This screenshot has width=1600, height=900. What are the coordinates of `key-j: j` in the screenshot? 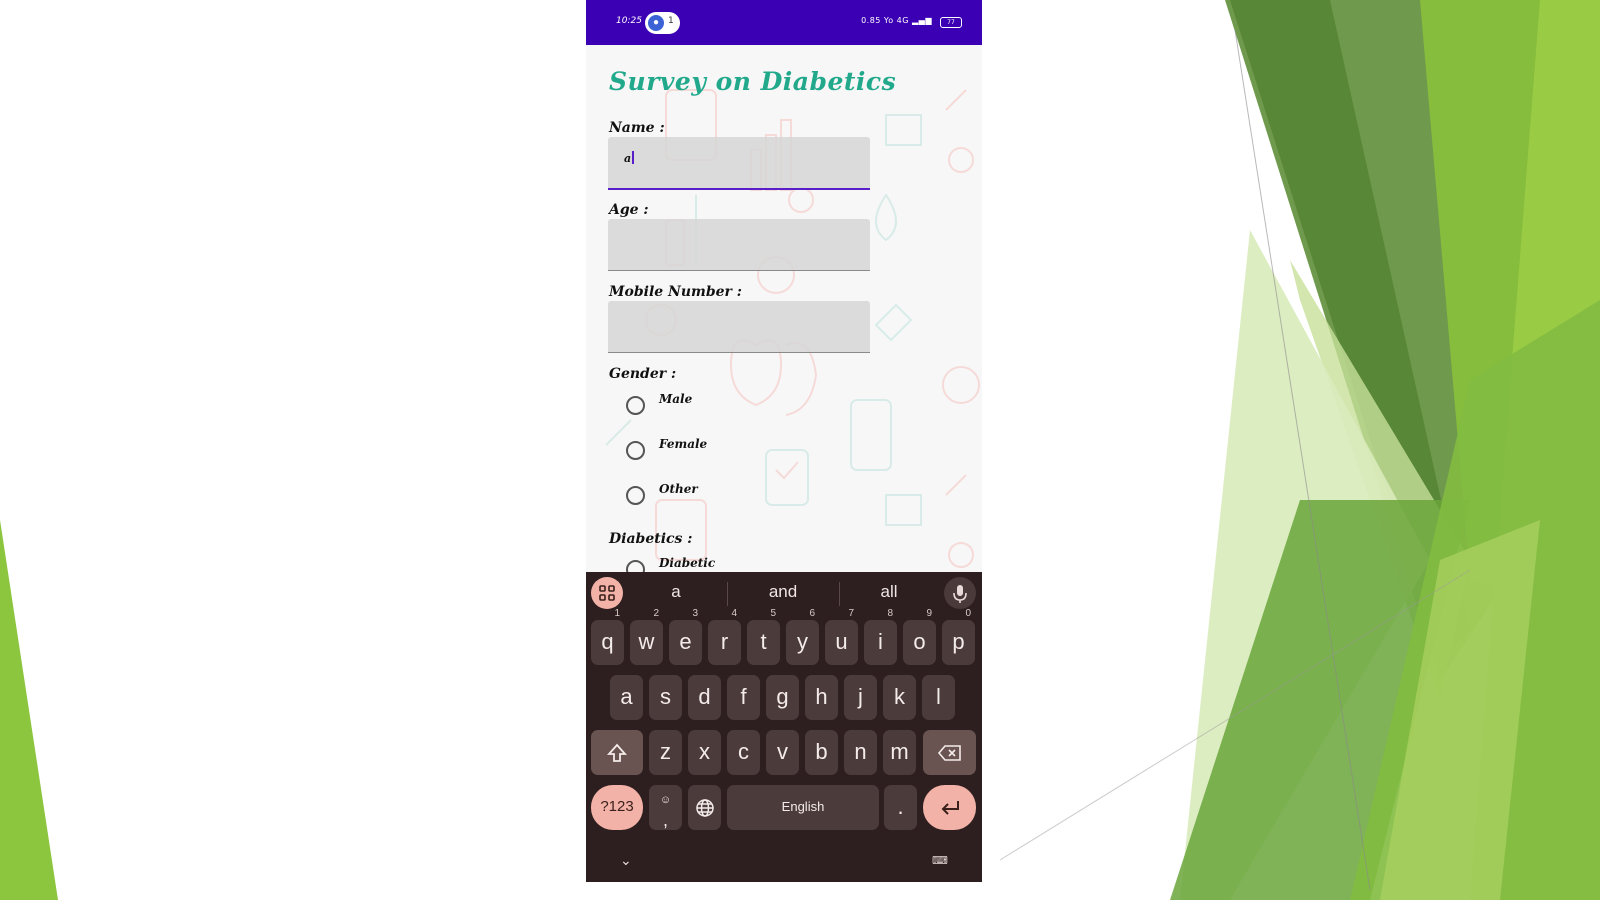 It's located at (860, 697).